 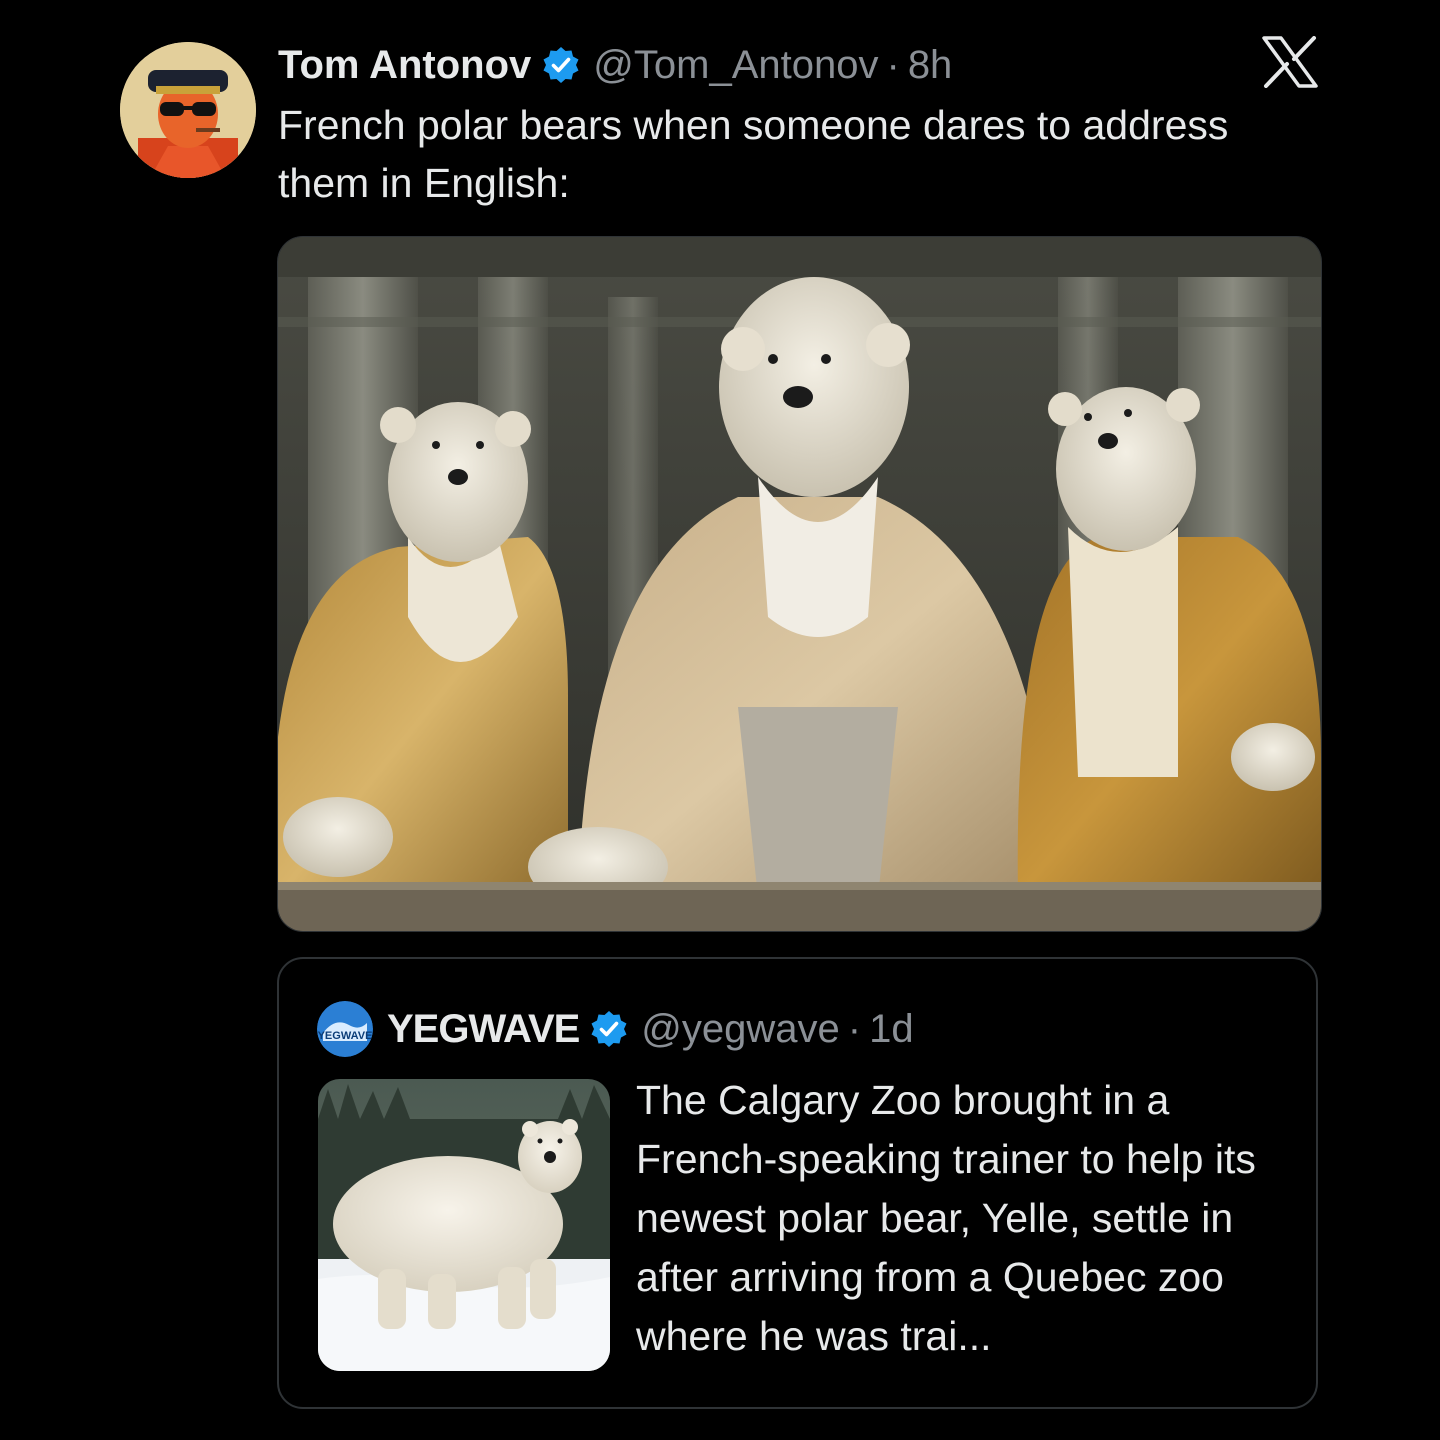 I want to click on quoted-tweet-header: YEGWAVE YEGWAVE @yegwave · 1d, so click(x=615, y=1029).